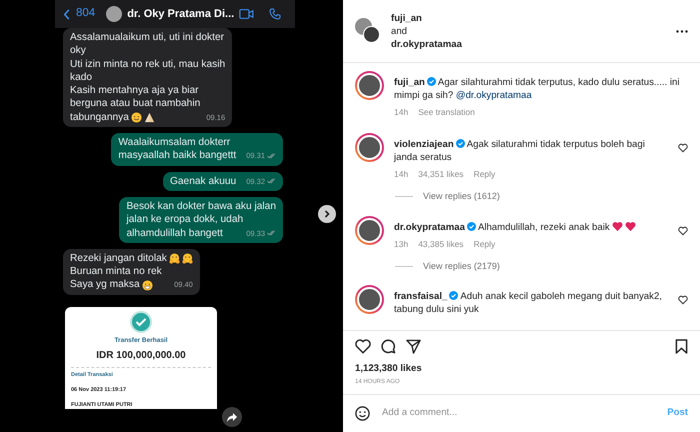  I want to click on comment-username: violenziajean, so click(424, 144).